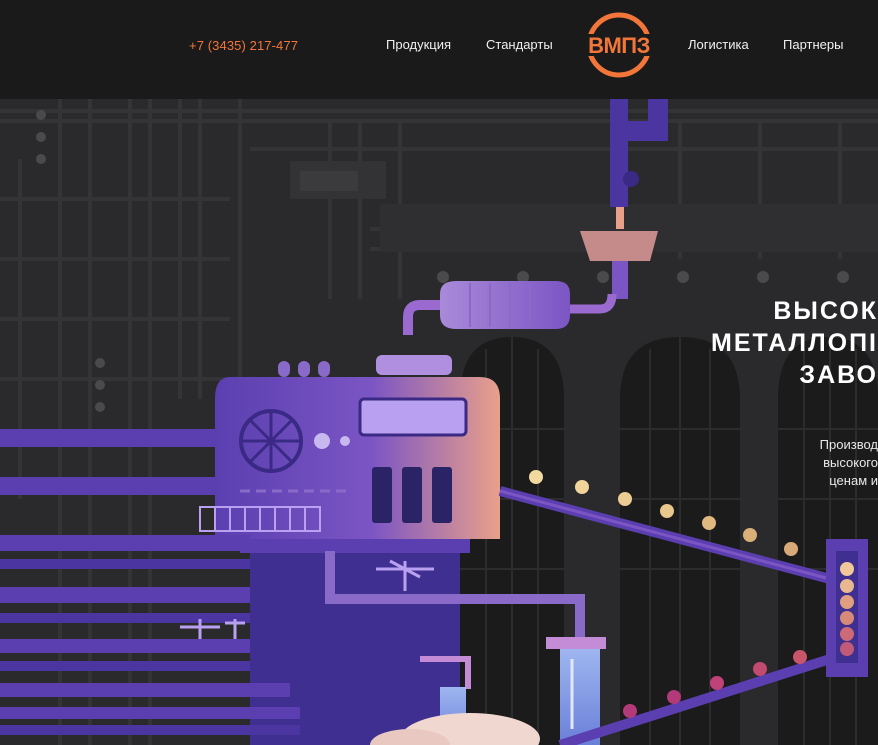 Image resolution: width=878 pixels, height=745 pixels. I want to click on hero-subtitle-line-1: Производ, so click(848, 444).